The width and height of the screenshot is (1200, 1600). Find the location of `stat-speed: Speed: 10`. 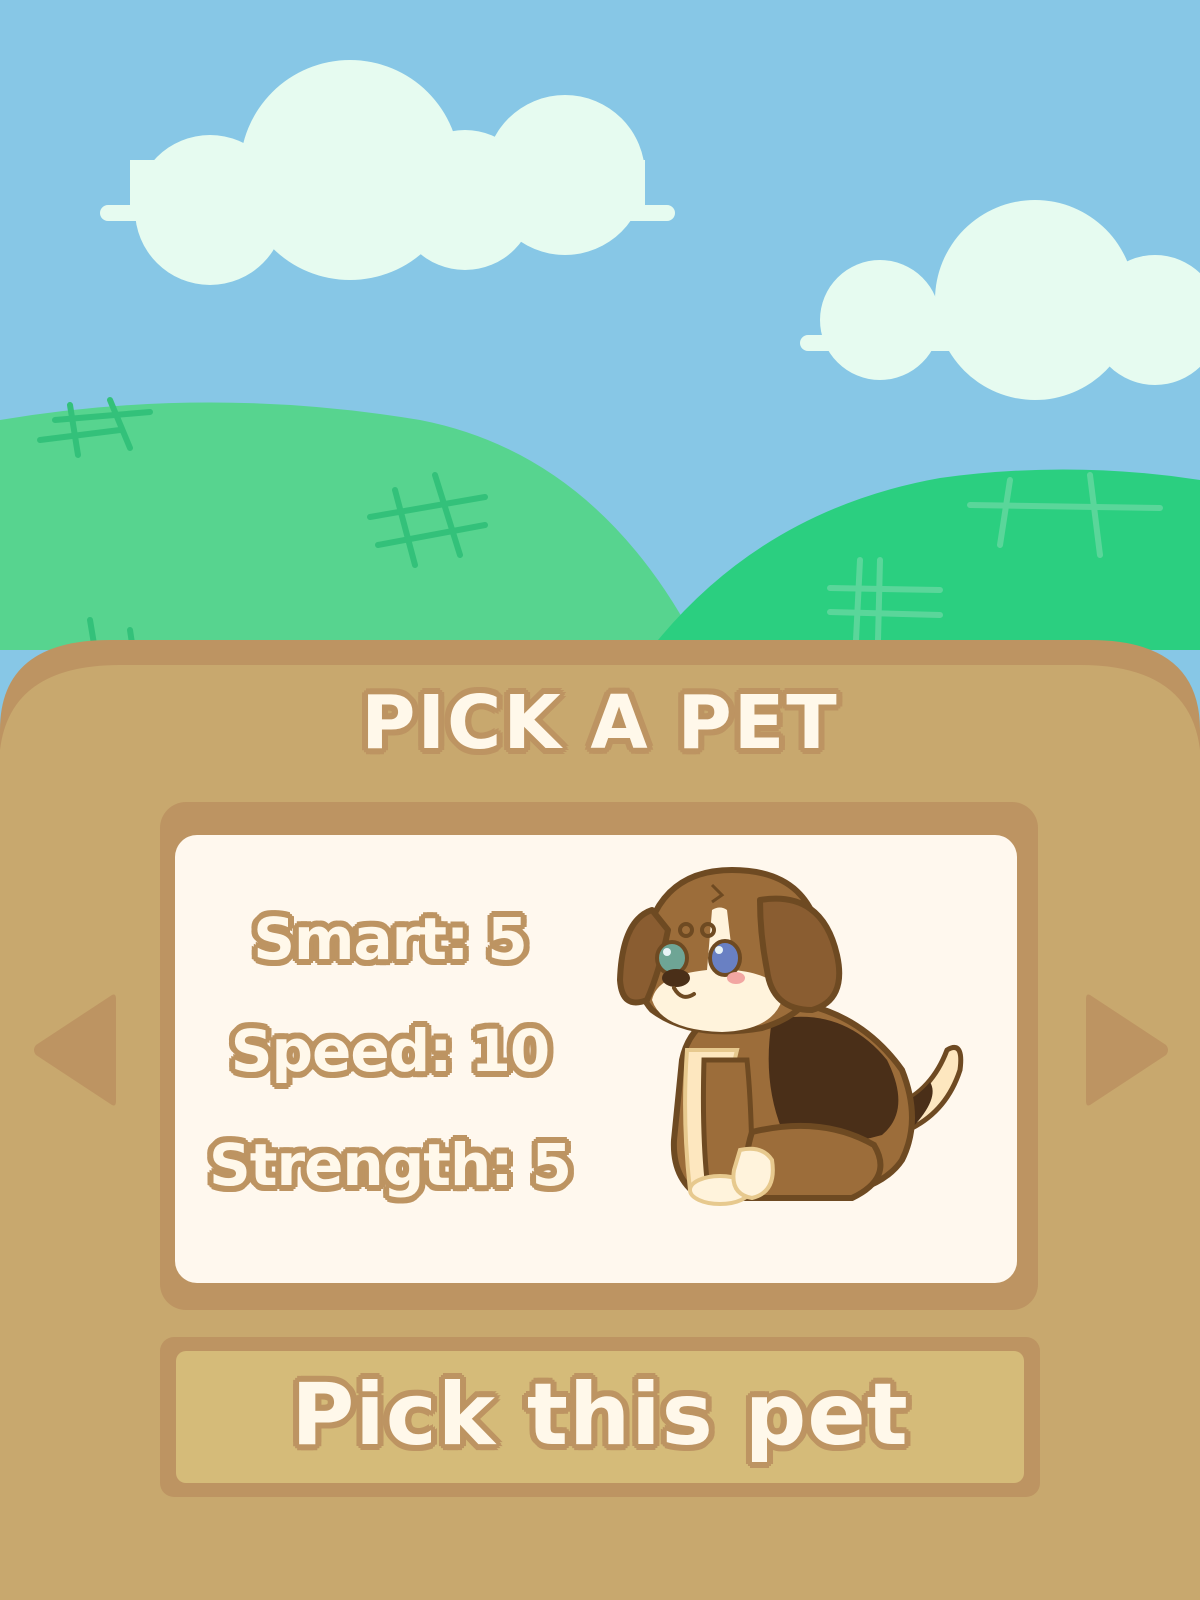

stat-speed: Speed: 10 is located at coordinates (390, 1051).